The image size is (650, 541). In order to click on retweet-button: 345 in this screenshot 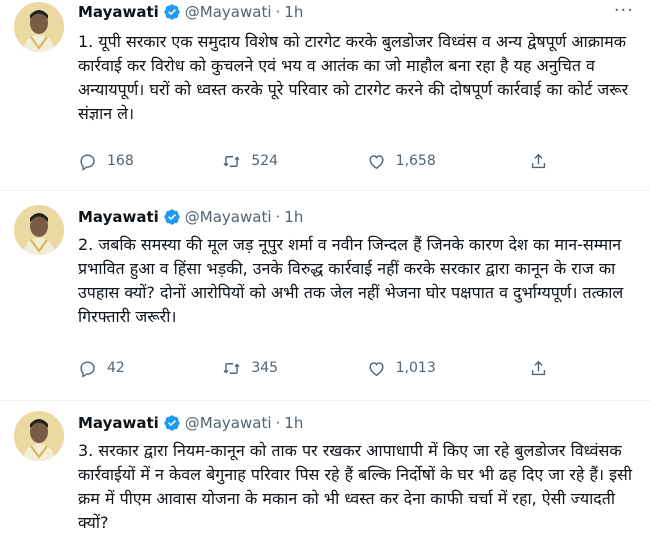, I will do `click(294, 368)`.